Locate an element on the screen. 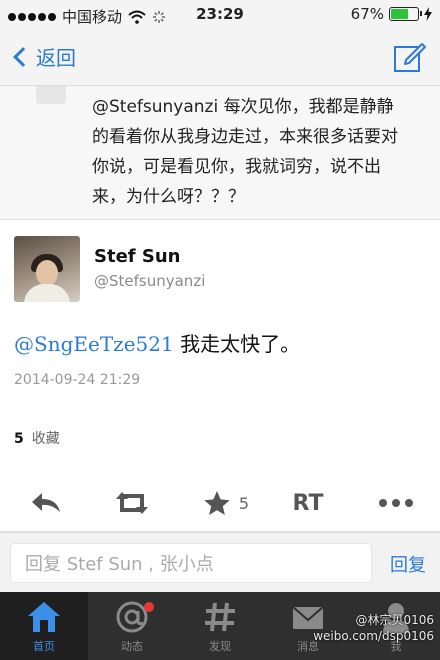  favorites-label: 收藏 is located at coordinates (45, 439).